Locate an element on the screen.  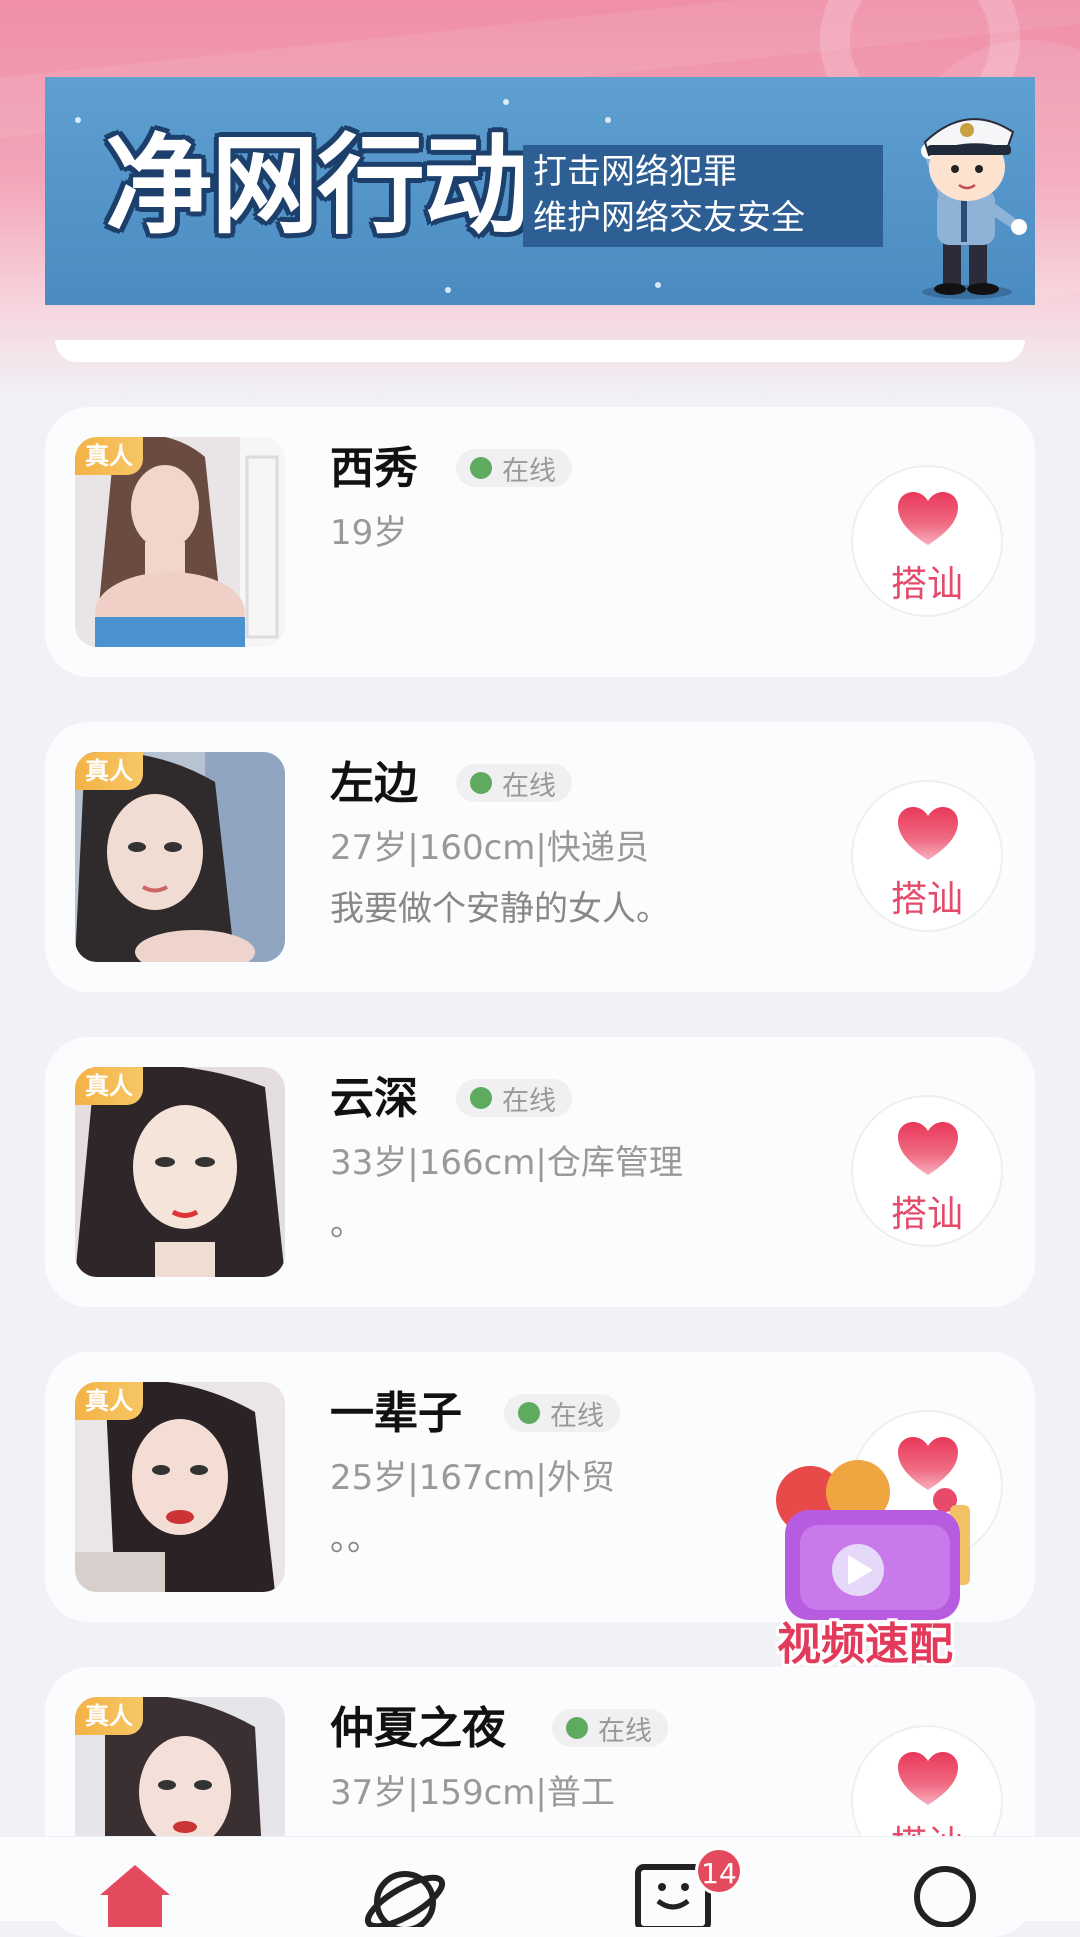
user-name: 一辈子 is located at coordinates (396, 1413).